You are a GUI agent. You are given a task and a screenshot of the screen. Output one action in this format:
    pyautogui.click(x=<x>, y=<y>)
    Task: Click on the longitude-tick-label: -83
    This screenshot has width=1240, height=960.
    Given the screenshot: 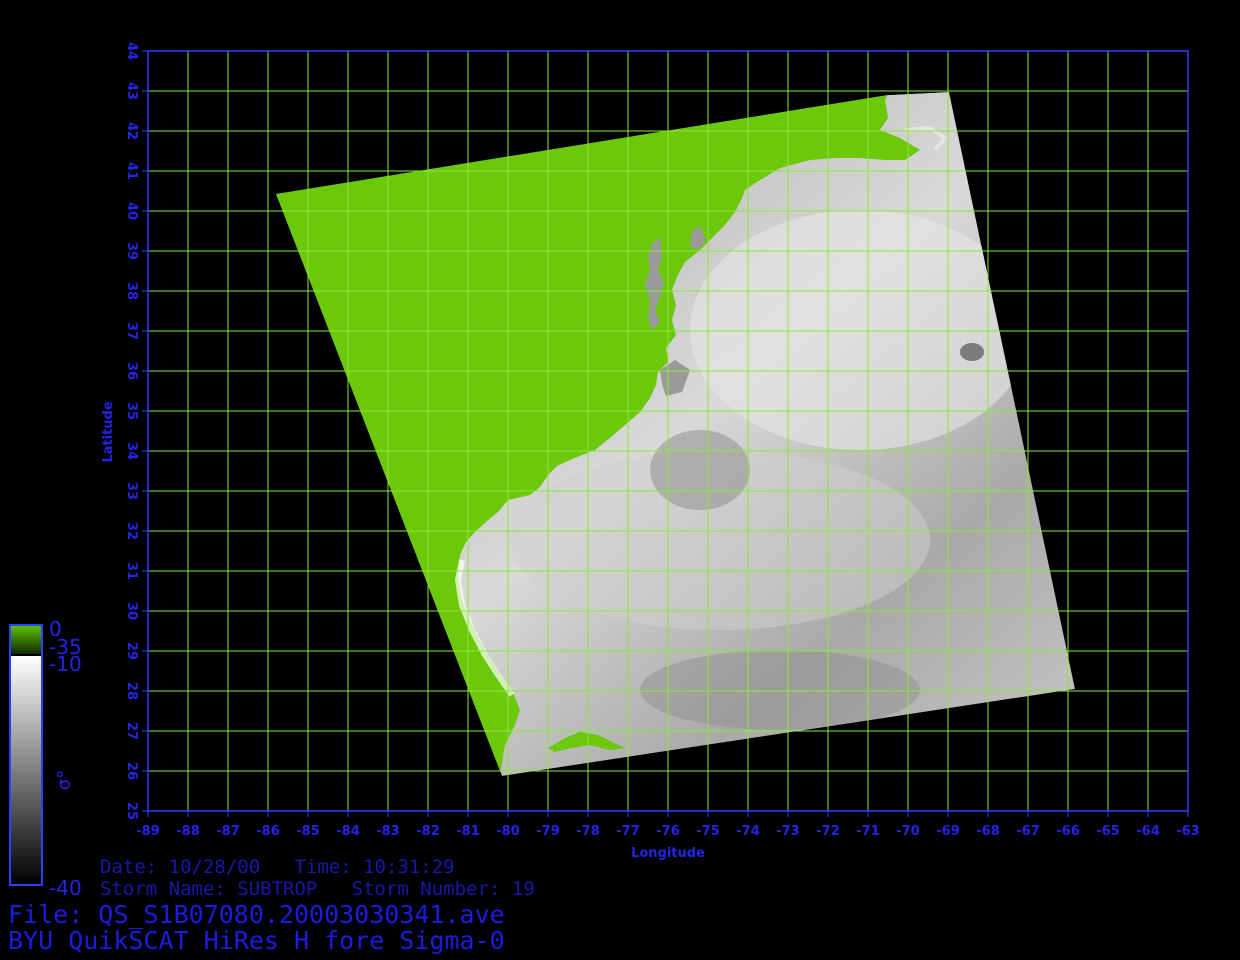 What is the action you would take?
    pyautogui.click(x=388, y=831)
    